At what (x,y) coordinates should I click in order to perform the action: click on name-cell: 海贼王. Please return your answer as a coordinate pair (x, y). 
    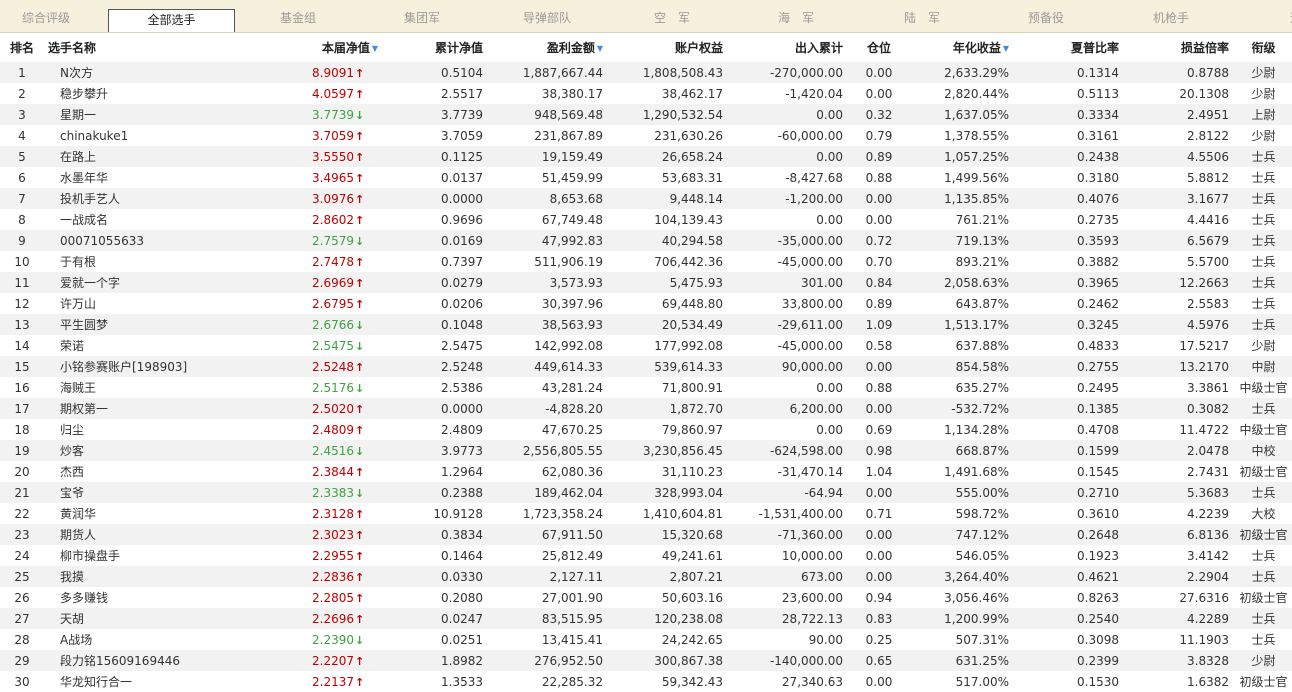
    Looking at the image, I should click on (134, 387).